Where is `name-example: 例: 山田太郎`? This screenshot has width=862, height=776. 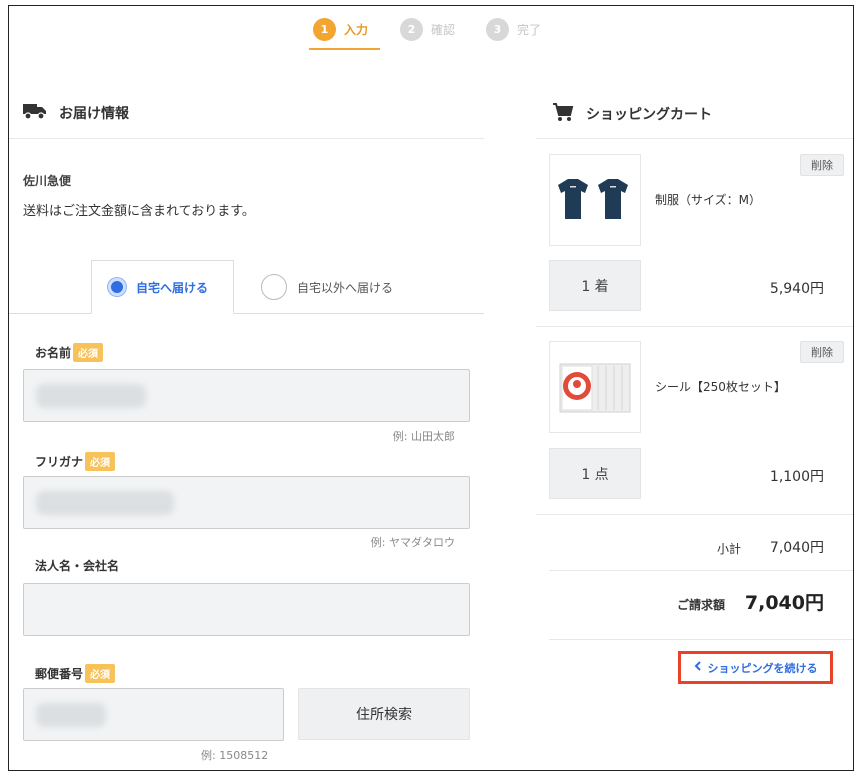
name-example: 例: 山田太郎 is located at coordinates (423, 436).